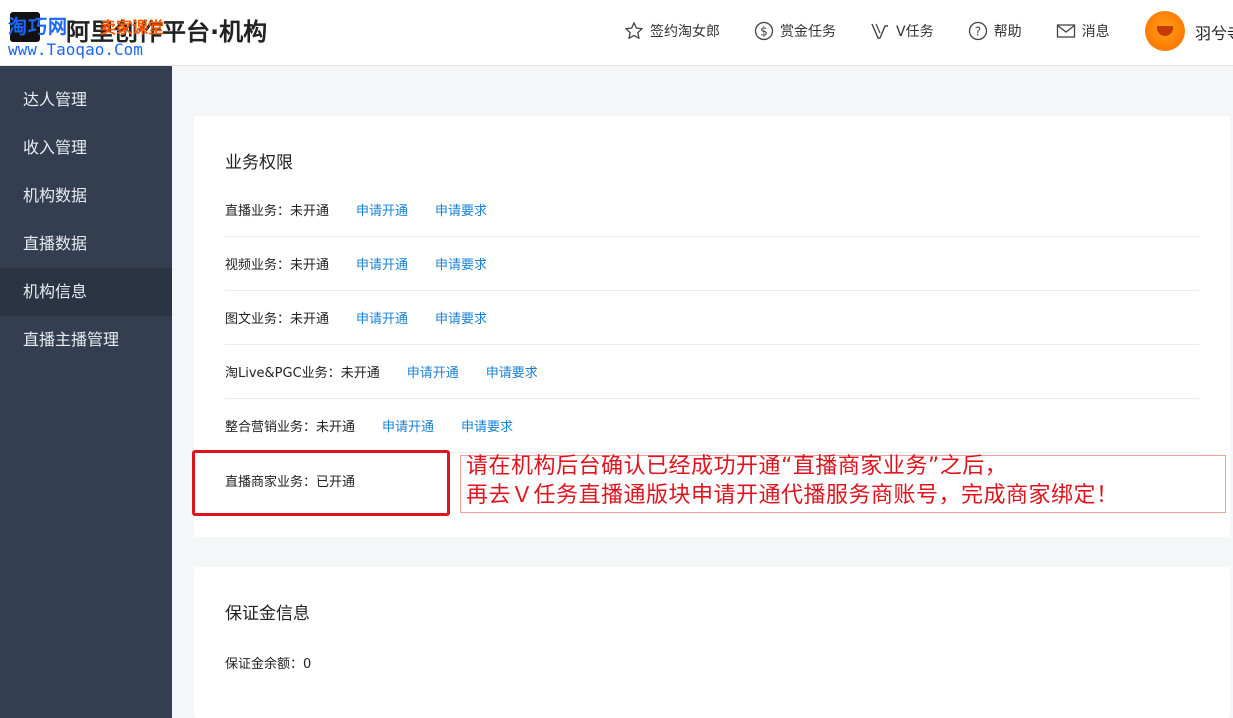 The width and height of the screenshot is (1233, 718). What do you see at coordinates (792, 495) in the screenshot?
I see `annotation-line-2: 再去Ｖ任务直播通版块申请开通代播服务商账号，完成商家绑定！` at bounding box center [792, 495].